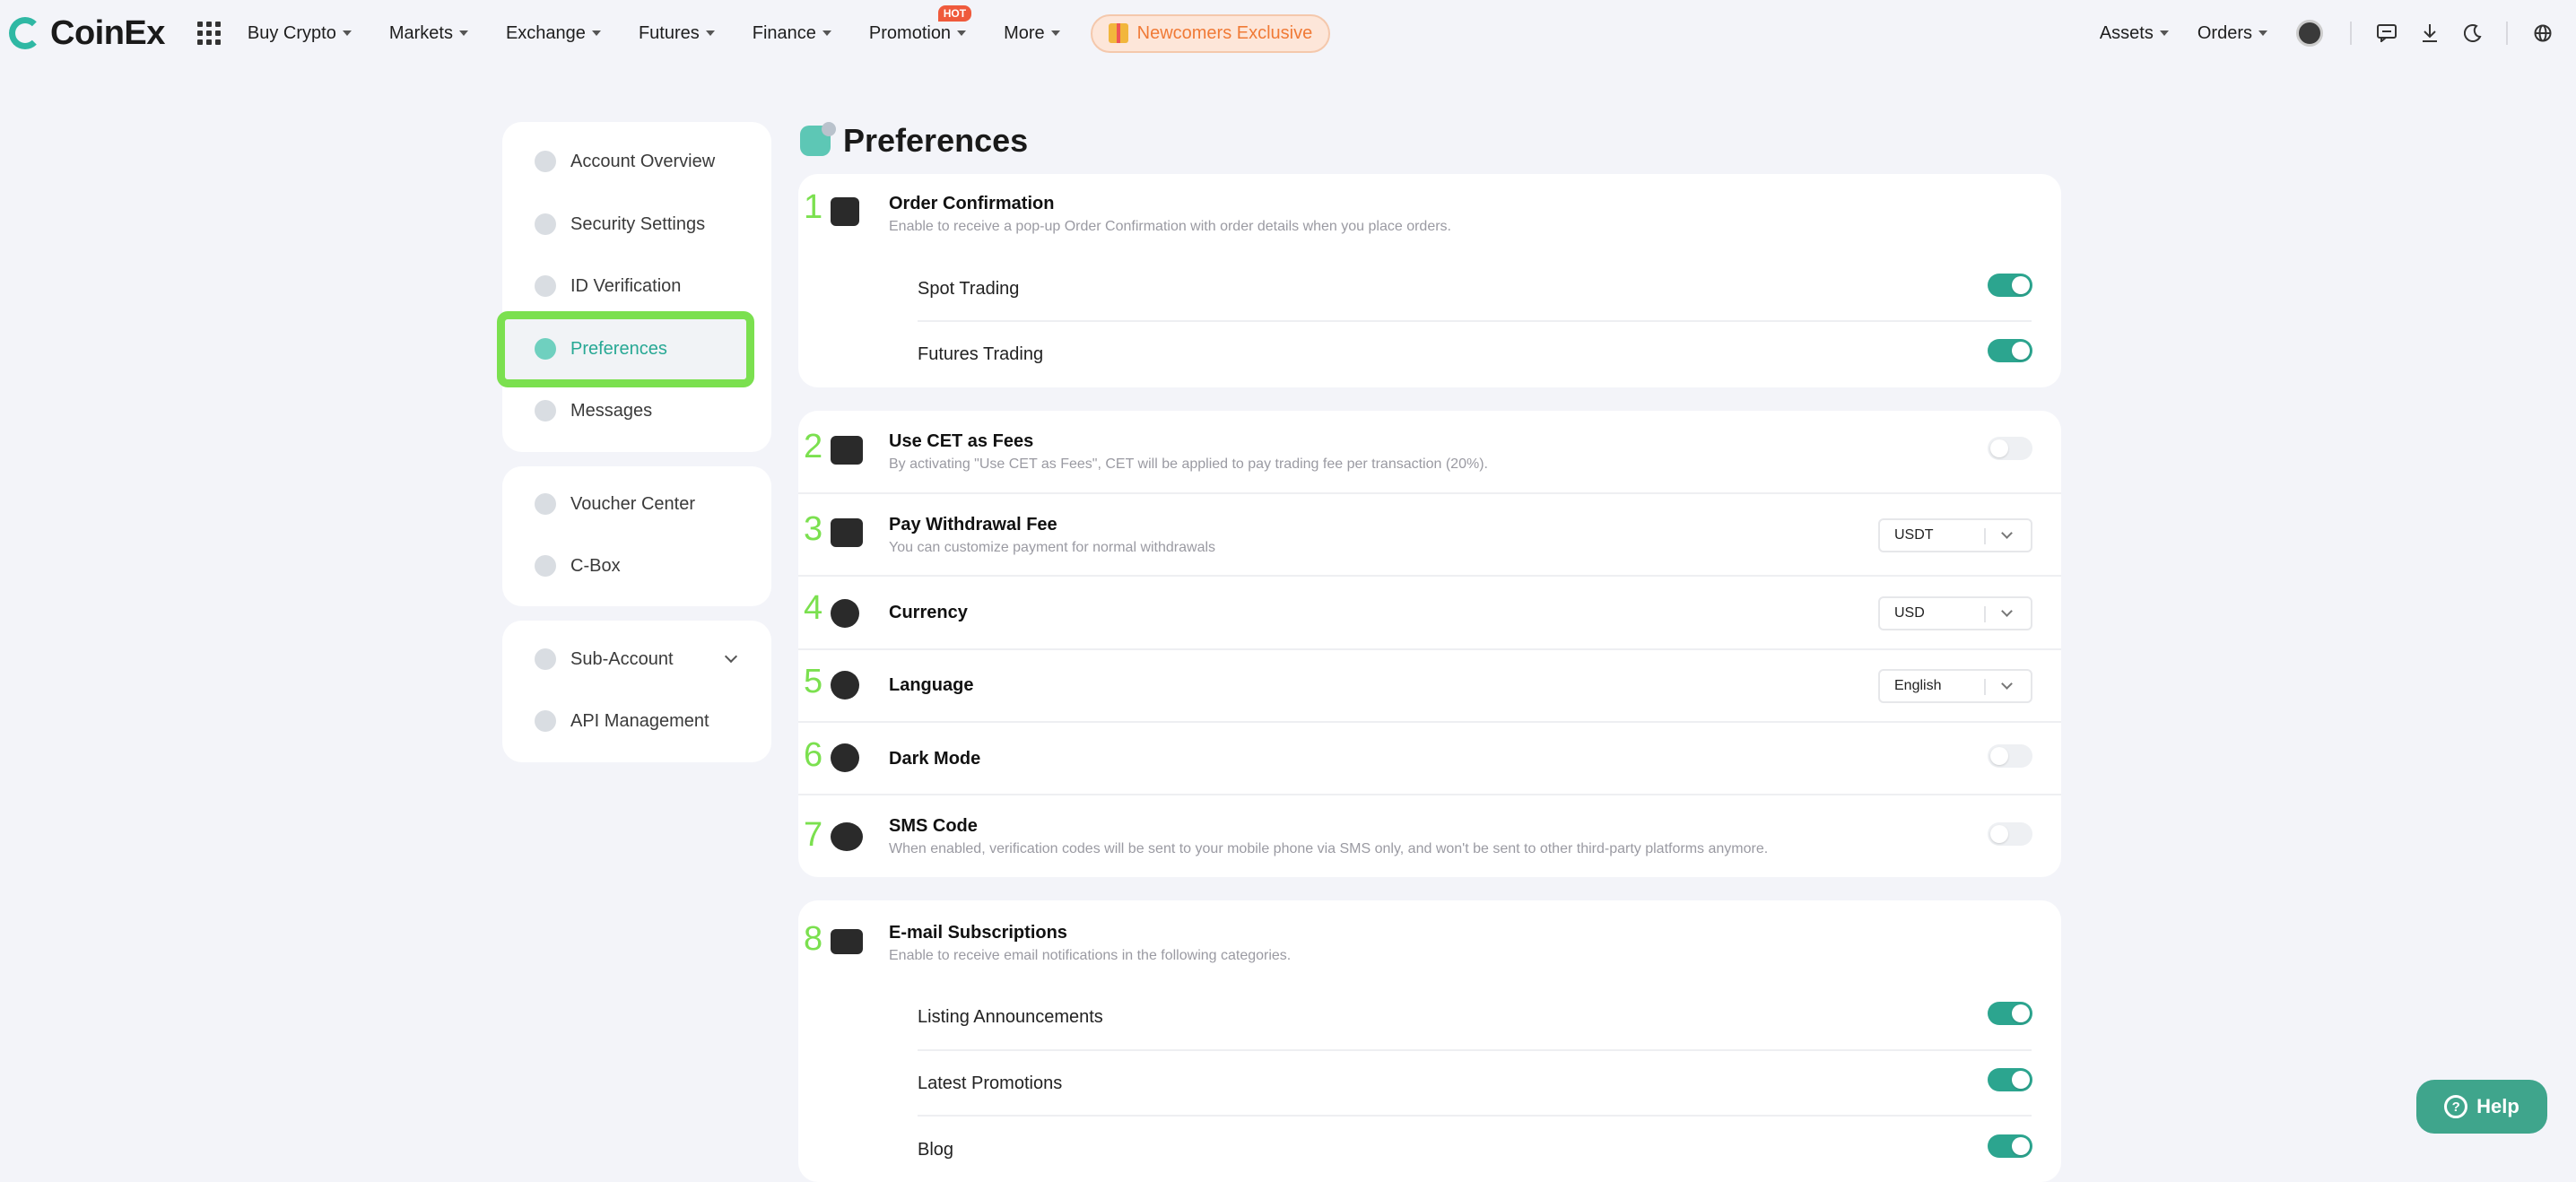  Describe the element at coordinates (2430, 33) in the screenshot. I see `download-icon` at that location.